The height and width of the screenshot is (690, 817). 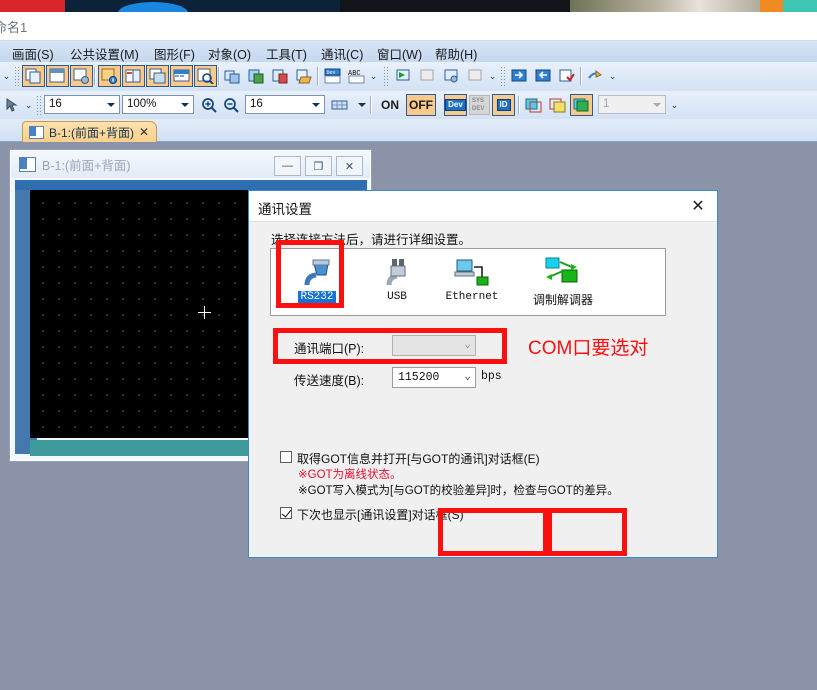 What do you see at coordinates (427, 76) in the screenshot?
I see `toolbar-simulate-update-button` at bounding box center [427, 76].